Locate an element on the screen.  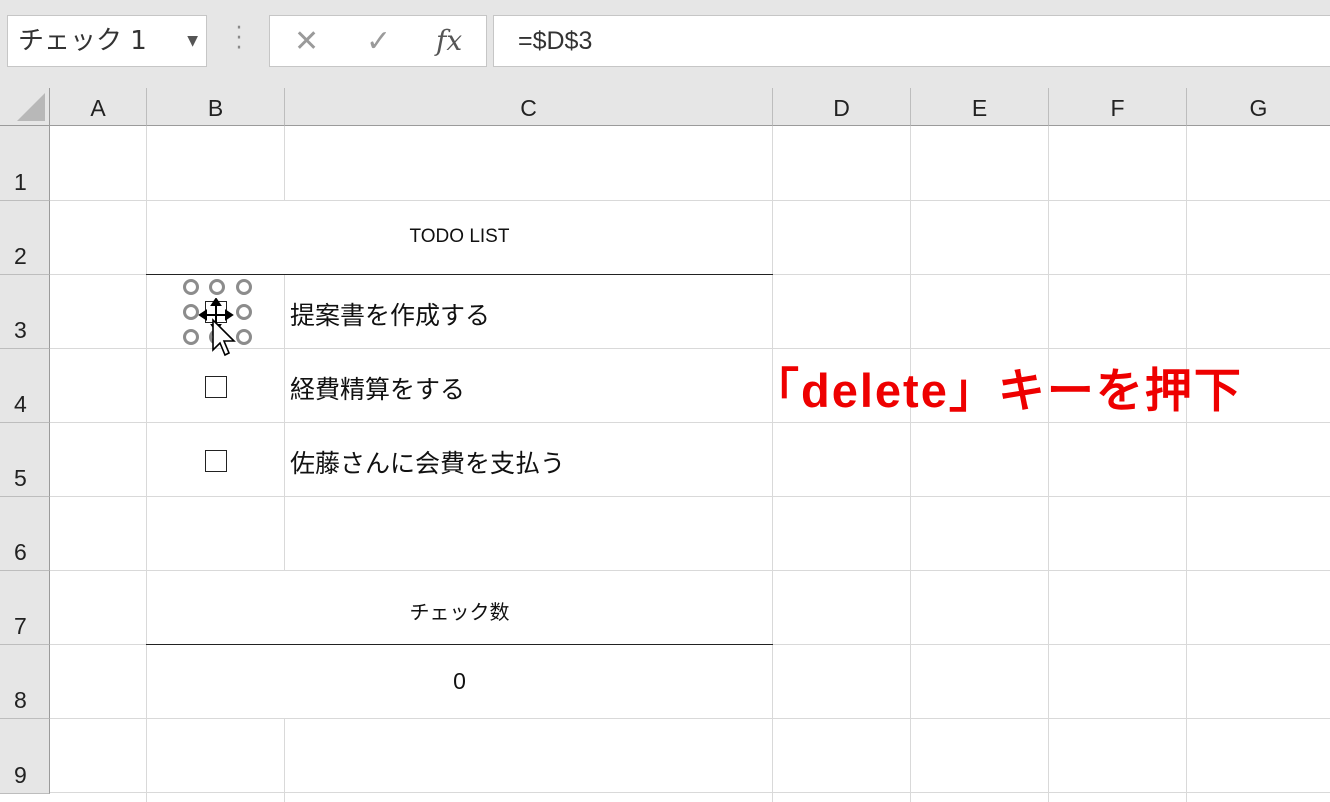
row-header-3: 3 is located at coordinates (25, 312).